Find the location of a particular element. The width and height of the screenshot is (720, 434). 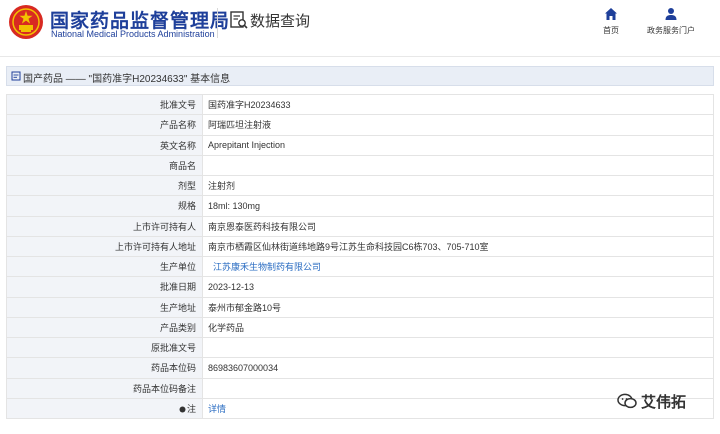

row-value: 泰州市郁金路10号 is located at coordinates (458, 307).